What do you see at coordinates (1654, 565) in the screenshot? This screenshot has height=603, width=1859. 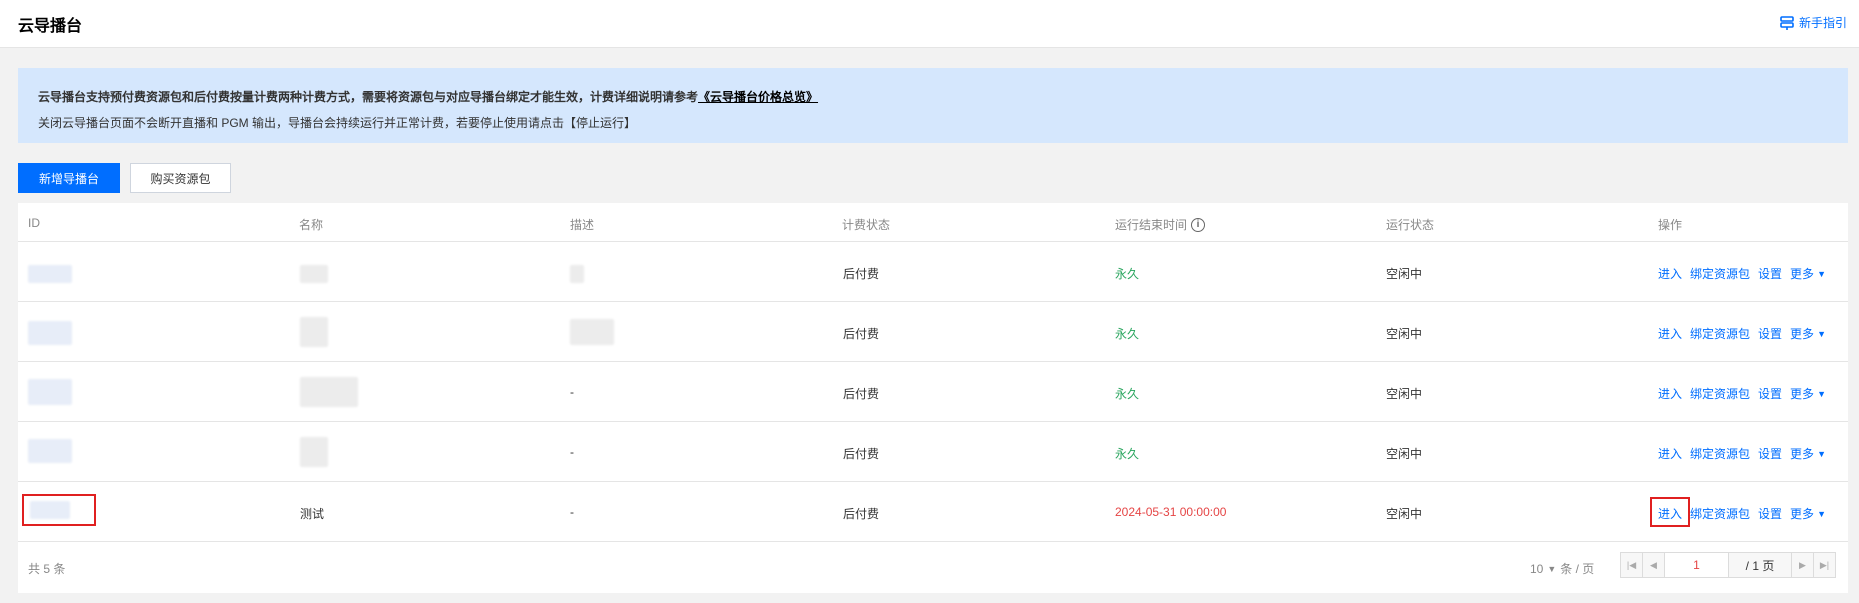 I see `prev-page-icon: ◀` at bounding box center [1654, 565].